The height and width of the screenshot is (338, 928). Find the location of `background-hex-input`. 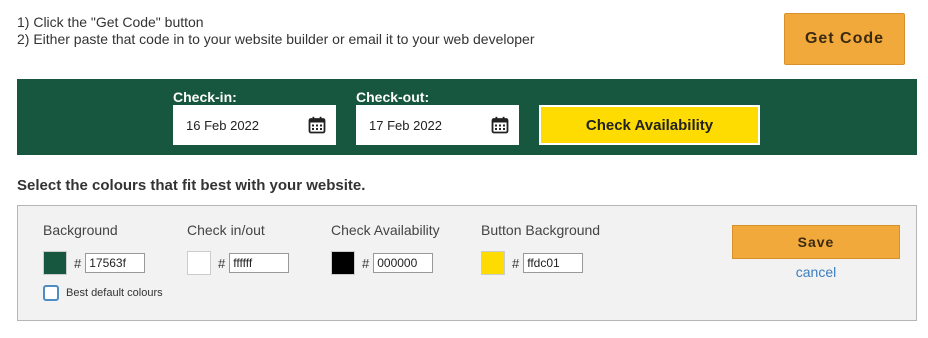

background-hex-input is located at coordinates (115, 263).